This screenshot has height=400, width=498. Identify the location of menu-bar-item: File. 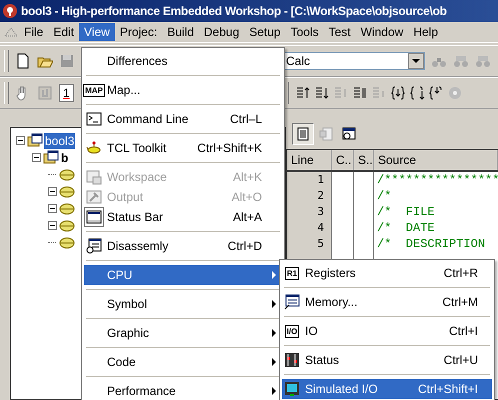
(33, 32).